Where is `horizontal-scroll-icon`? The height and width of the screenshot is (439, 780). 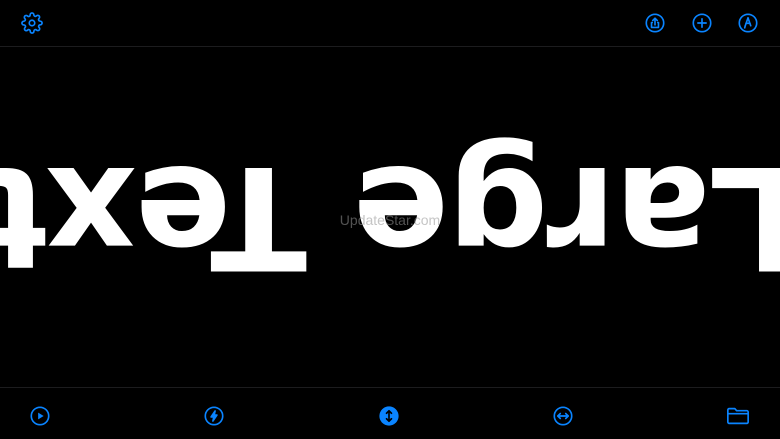 horizontal-scroll-icon is located at coordinates (563, 416).